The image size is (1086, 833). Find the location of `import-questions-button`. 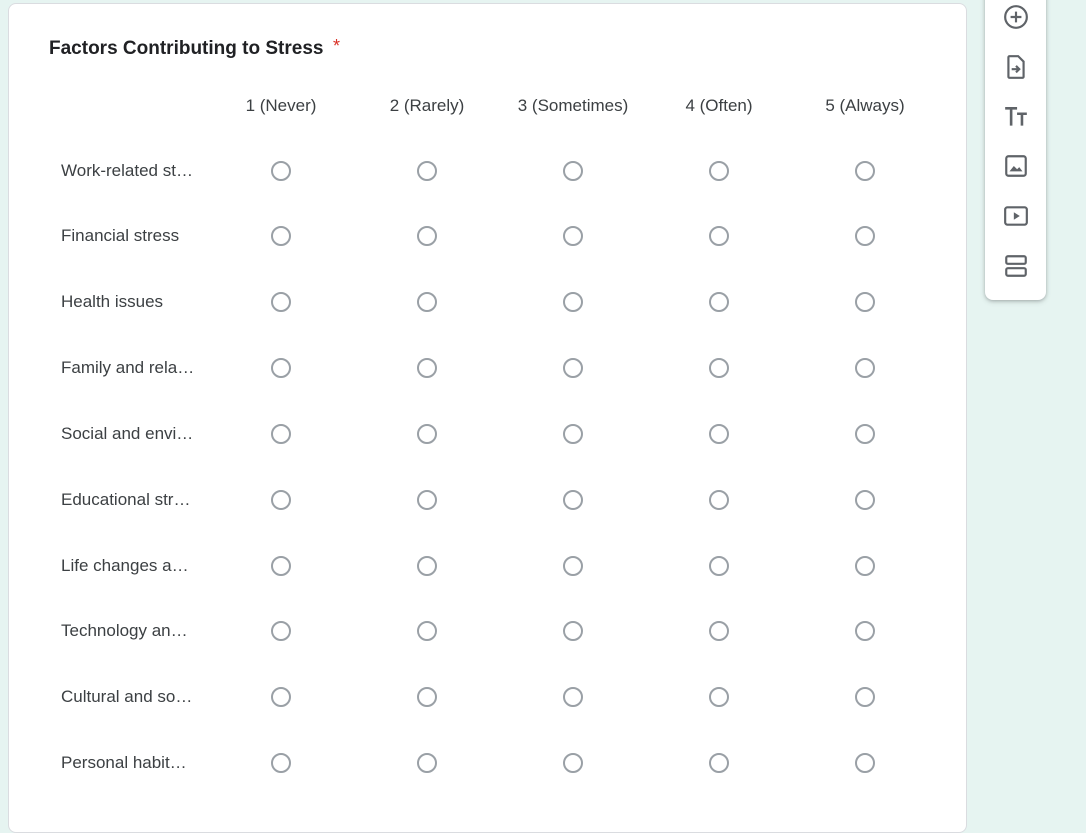

import-questions-button is located at coordinates (1016, 67).